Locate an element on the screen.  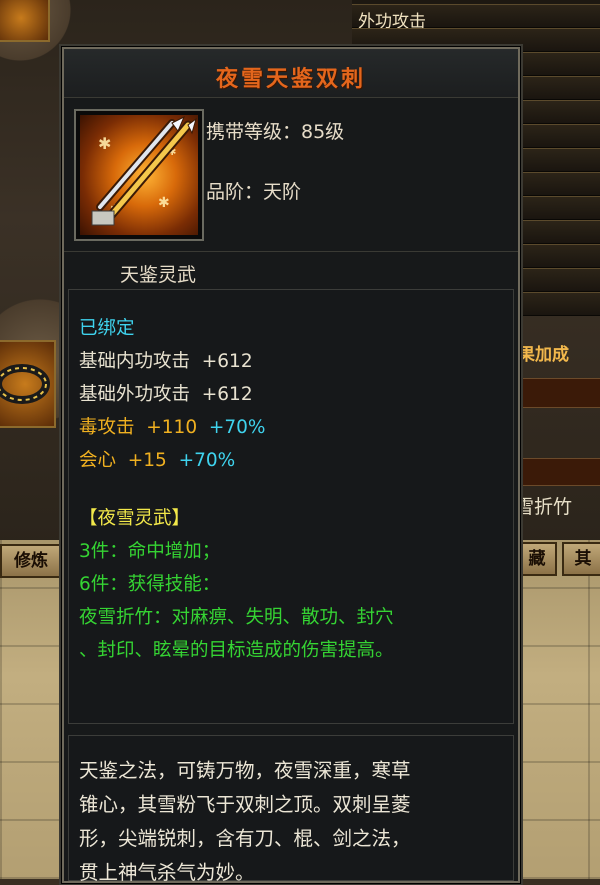
description-line: 天鉴之法，可铸万物，夜雪深重，寒草 is located at coordinates (245, 770).